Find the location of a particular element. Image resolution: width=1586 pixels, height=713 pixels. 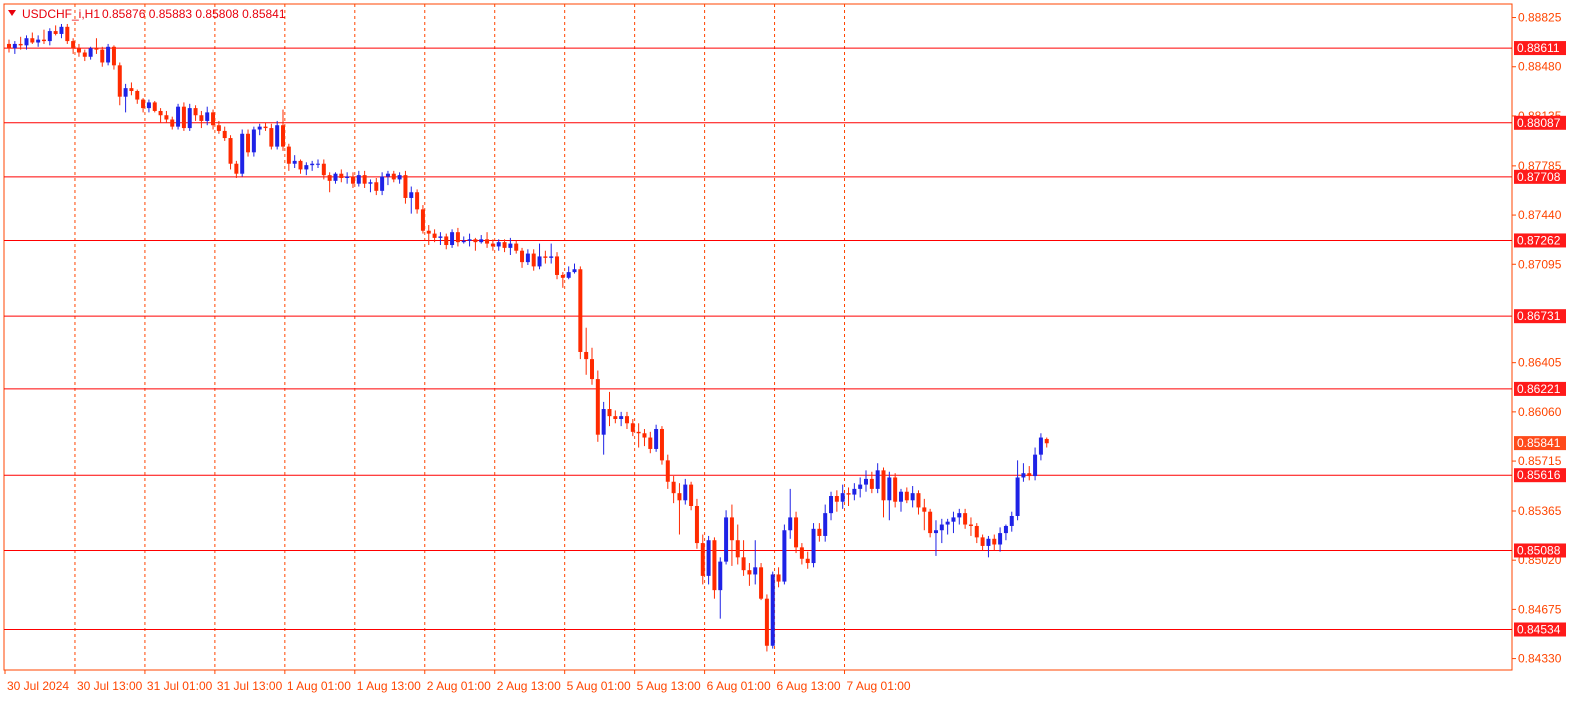

time-tick-label: 7 Aug 01:00 is located at coordinates (879, 686).